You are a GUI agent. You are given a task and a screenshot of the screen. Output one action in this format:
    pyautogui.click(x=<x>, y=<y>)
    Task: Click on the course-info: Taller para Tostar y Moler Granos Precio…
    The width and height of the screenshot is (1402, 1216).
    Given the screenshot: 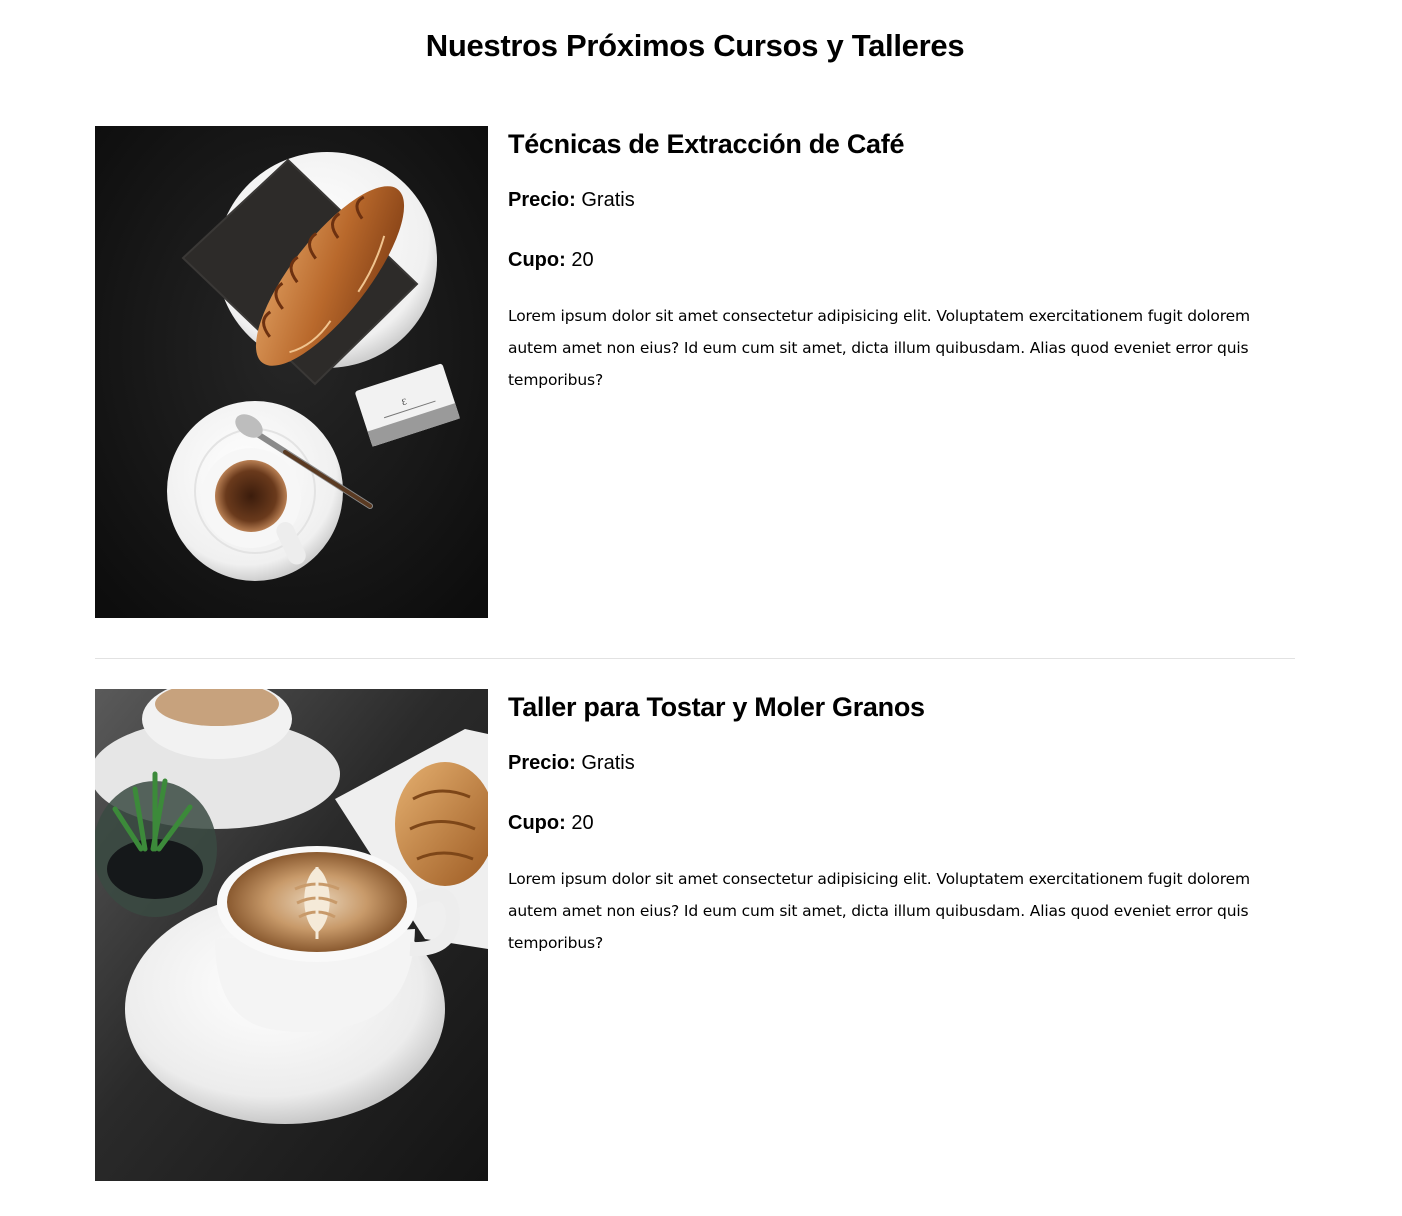 What is the action you would take?
    pyautogui.click(x=901, y=820)
    